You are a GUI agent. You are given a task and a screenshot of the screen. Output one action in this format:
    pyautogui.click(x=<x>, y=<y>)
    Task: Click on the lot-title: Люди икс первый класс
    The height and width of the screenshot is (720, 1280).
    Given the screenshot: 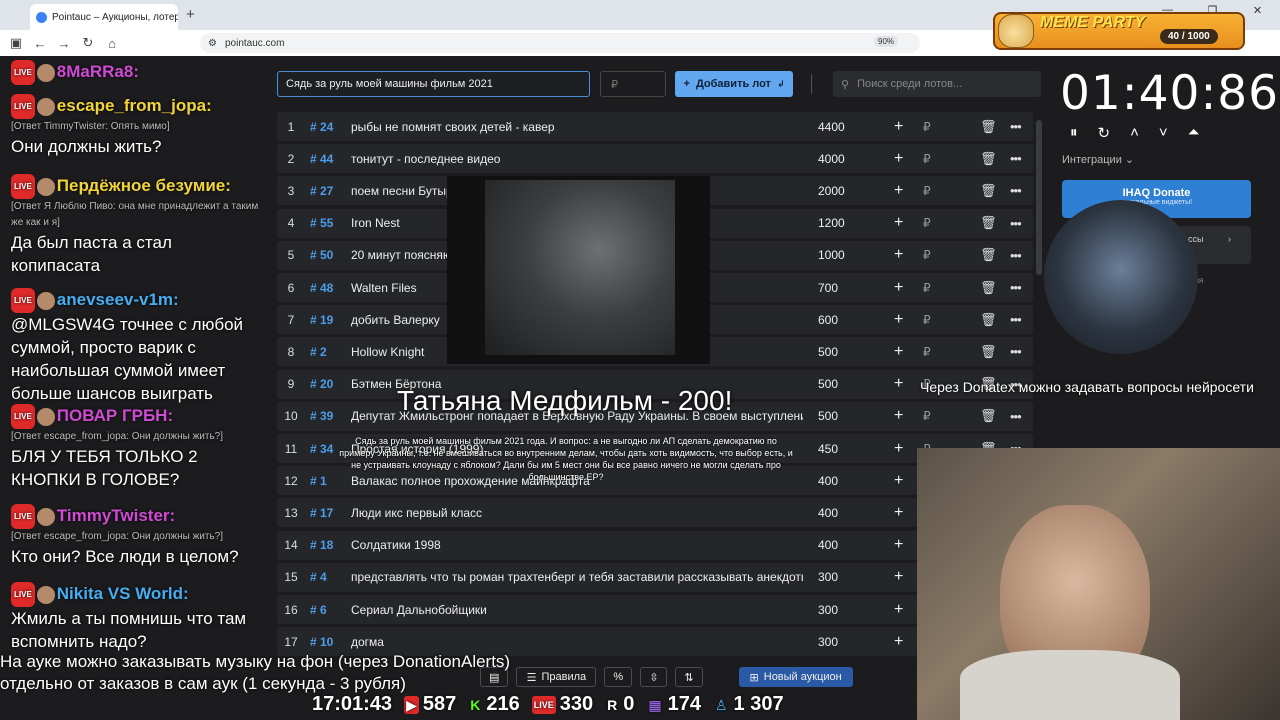 What is the action you would take?
    pyautogui.click(x=577, y=513)
    